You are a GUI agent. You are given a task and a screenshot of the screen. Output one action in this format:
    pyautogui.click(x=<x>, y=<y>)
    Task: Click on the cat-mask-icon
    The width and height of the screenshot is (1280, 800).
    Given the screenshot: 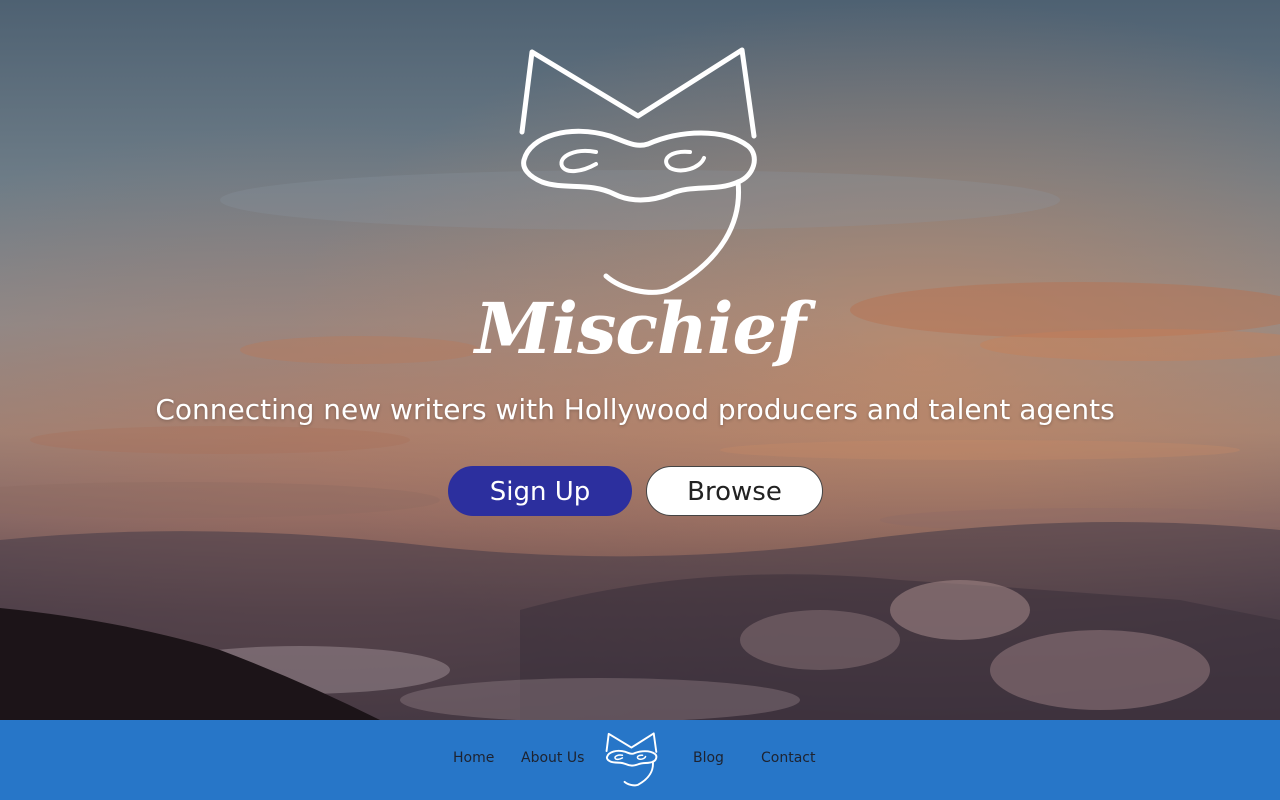 What is the action you would take?
    pyautogui.click(x=638, y=171)
    